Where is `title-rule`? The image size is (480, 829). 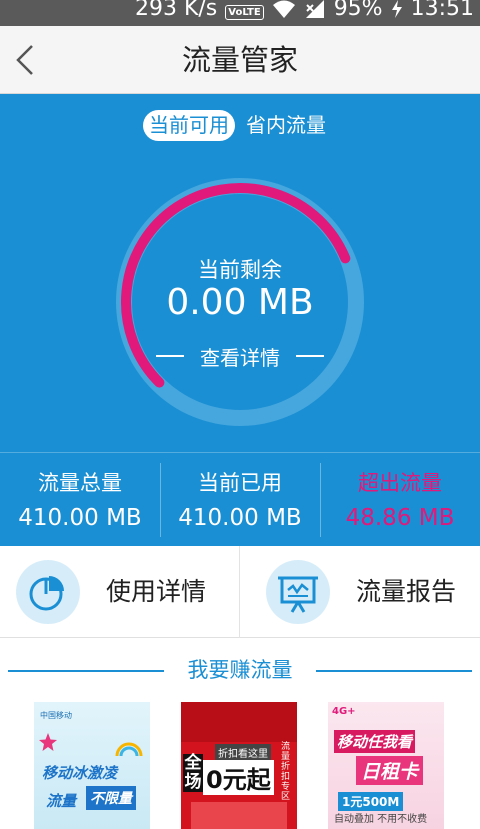
title-rule is located at coordinates (394, 671).